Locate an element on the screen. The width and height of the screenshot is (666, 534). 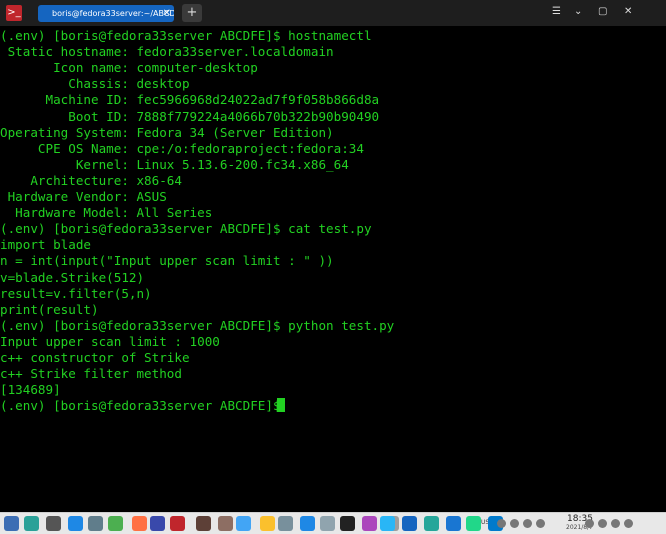
close-icon: ✕ is located at coordinates (628, 11).